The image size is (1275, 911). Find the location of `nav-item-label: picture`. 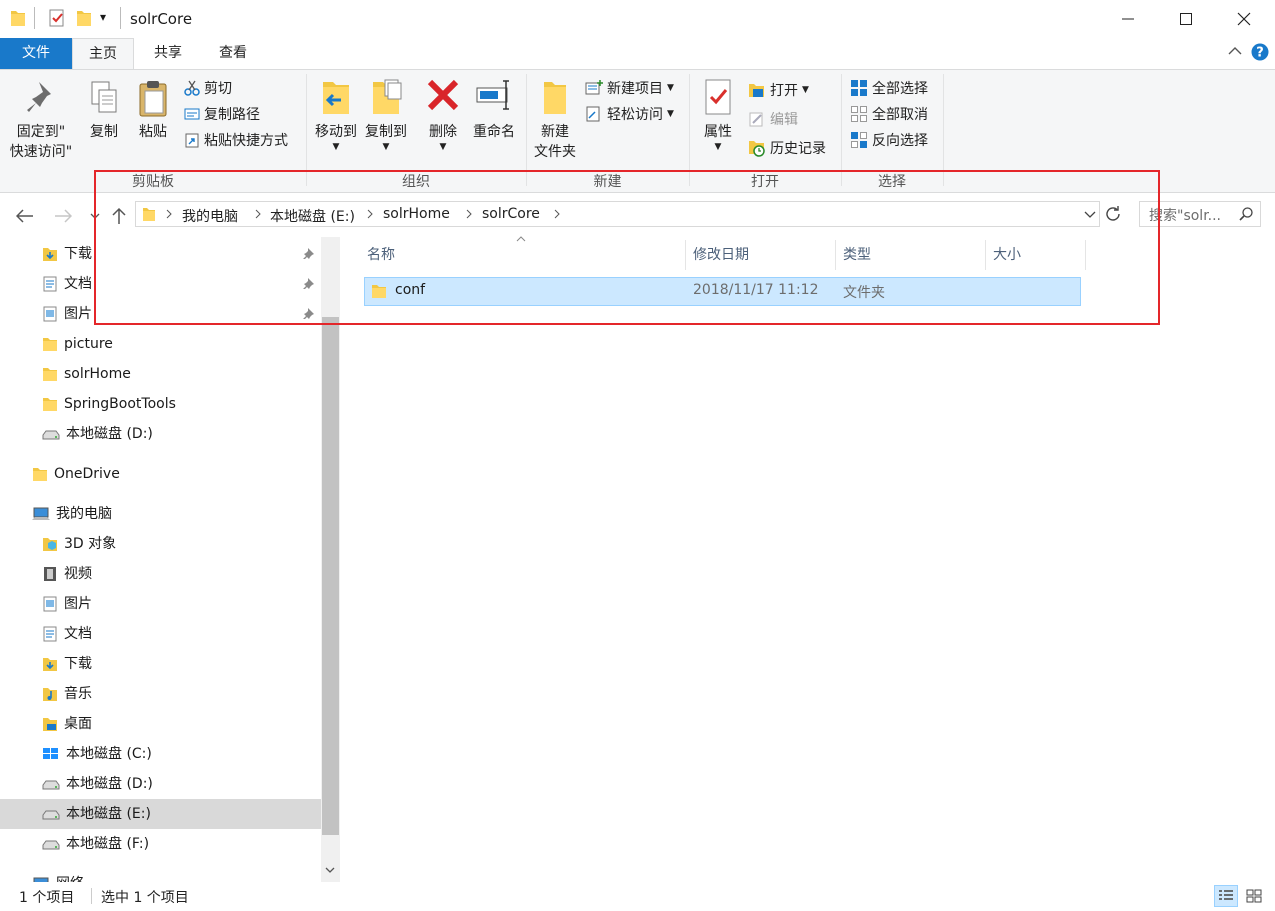

nav-item-label: picture is located at coordinates (88, 344).